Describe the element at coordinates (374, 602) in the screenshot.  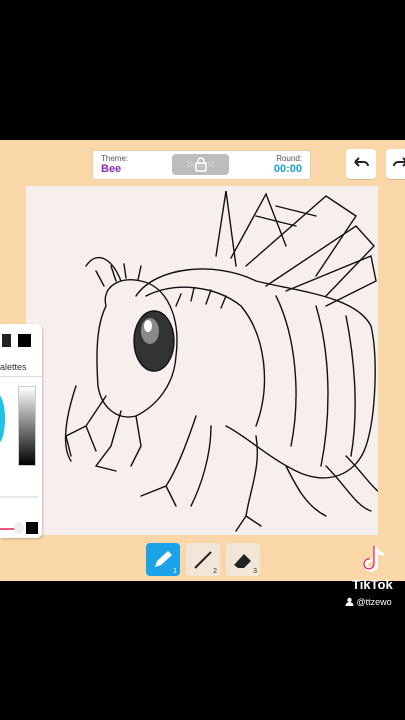
I see `creator-handle-text: @ttzewo` at that location.